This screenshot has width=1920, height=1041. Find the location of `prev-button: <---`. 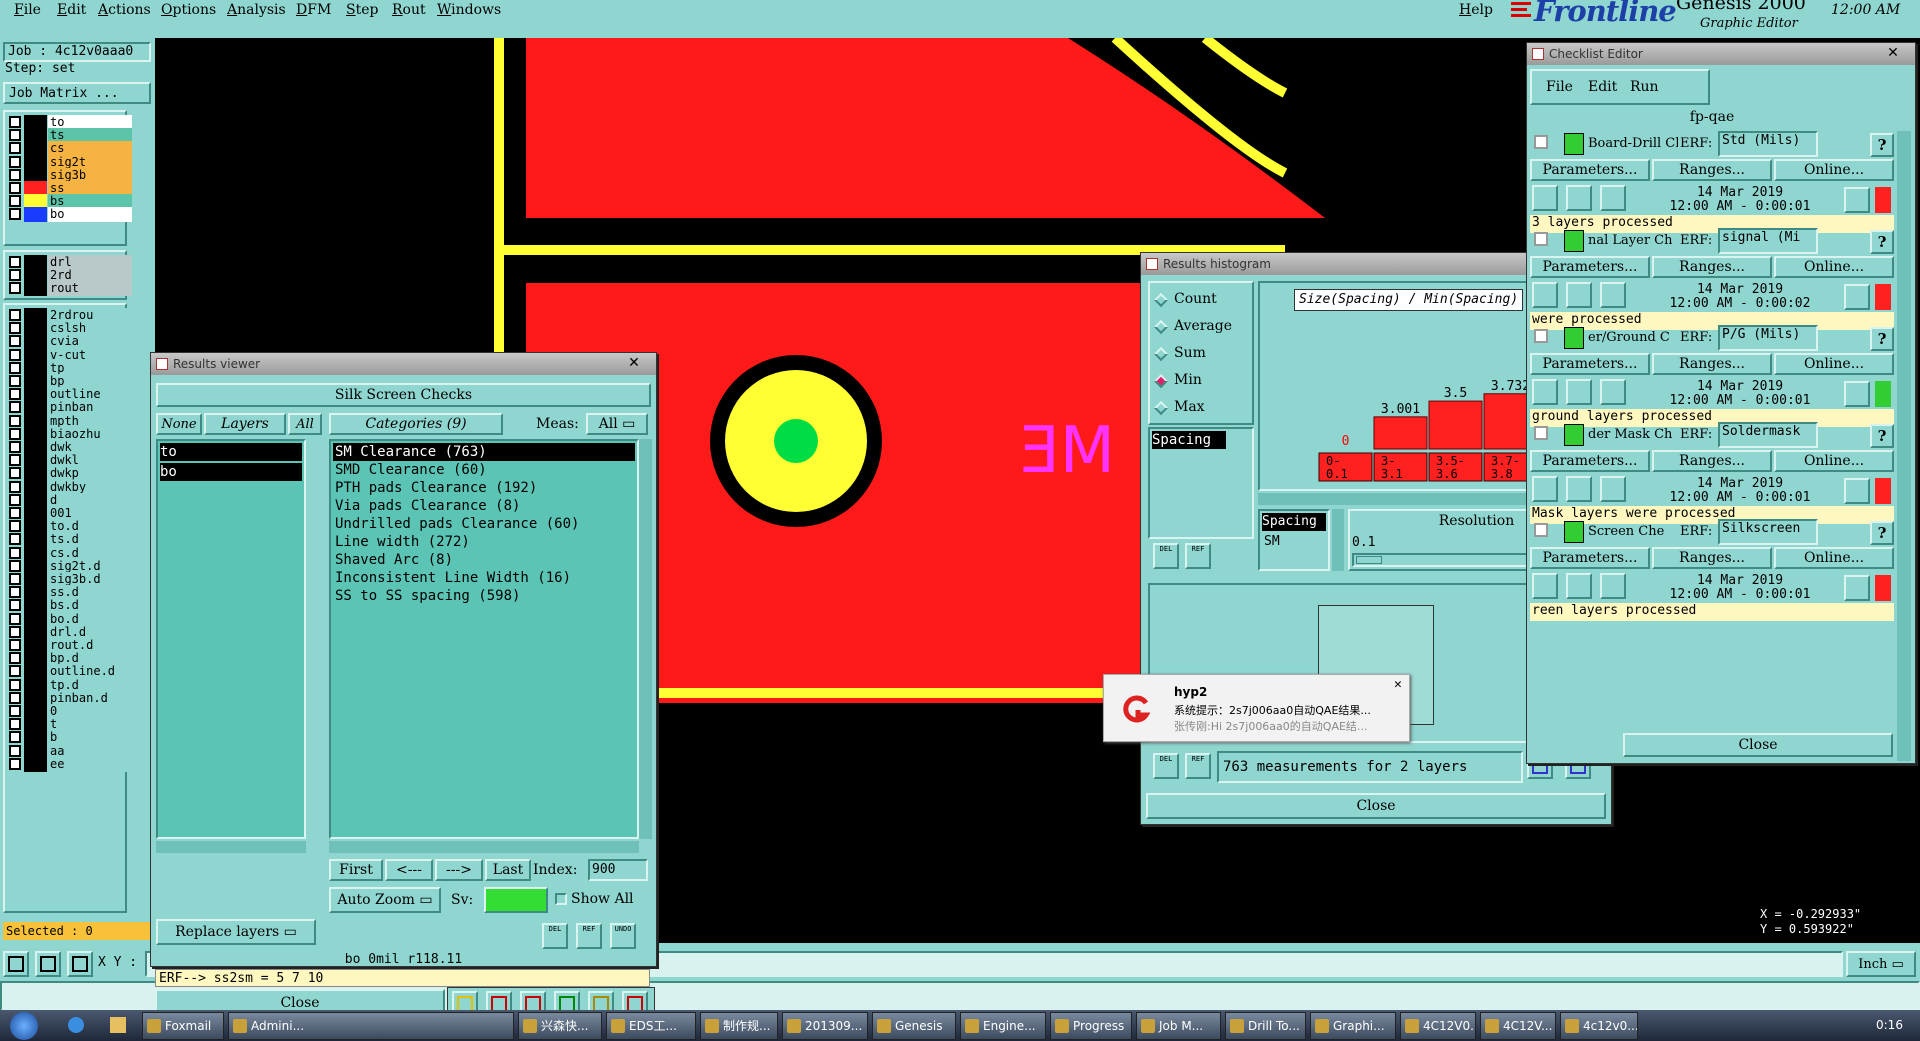

prev-button: <--- is located at coordinates (409, 870).